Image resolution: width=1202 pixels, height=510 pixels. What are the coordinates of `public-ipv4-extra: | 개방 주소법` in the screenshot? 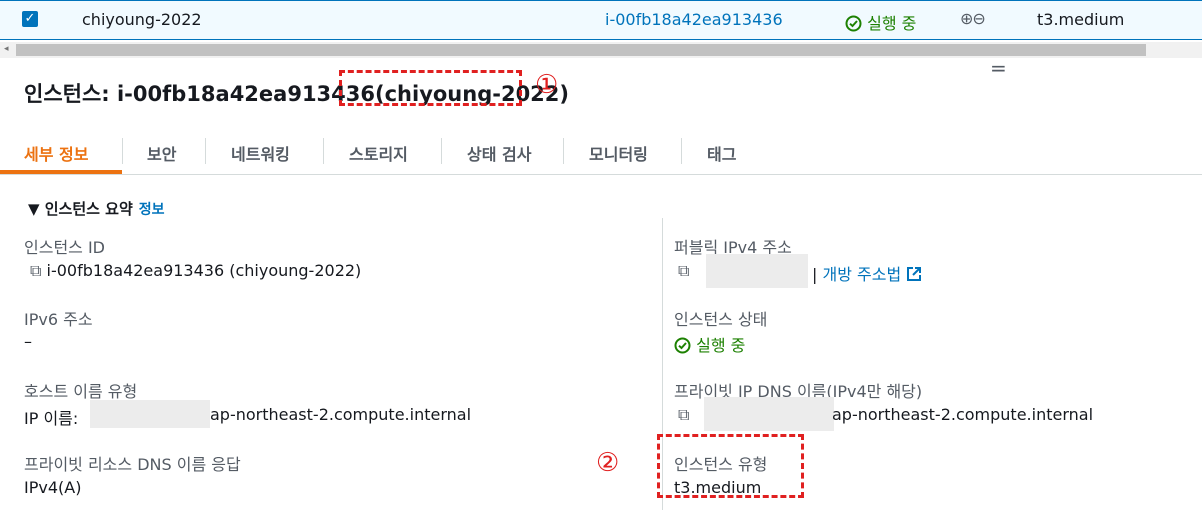 It's located at (867, 273).